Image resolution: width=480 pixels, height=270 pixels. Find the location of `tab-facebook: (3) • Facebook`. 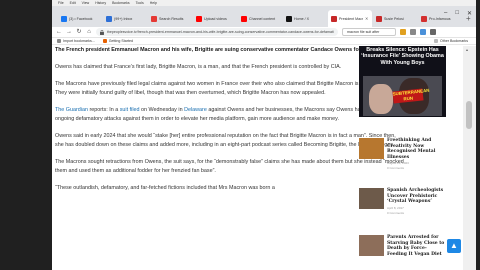

tab-facebook: (3) • Facebook is located at coordinates (80, 18).